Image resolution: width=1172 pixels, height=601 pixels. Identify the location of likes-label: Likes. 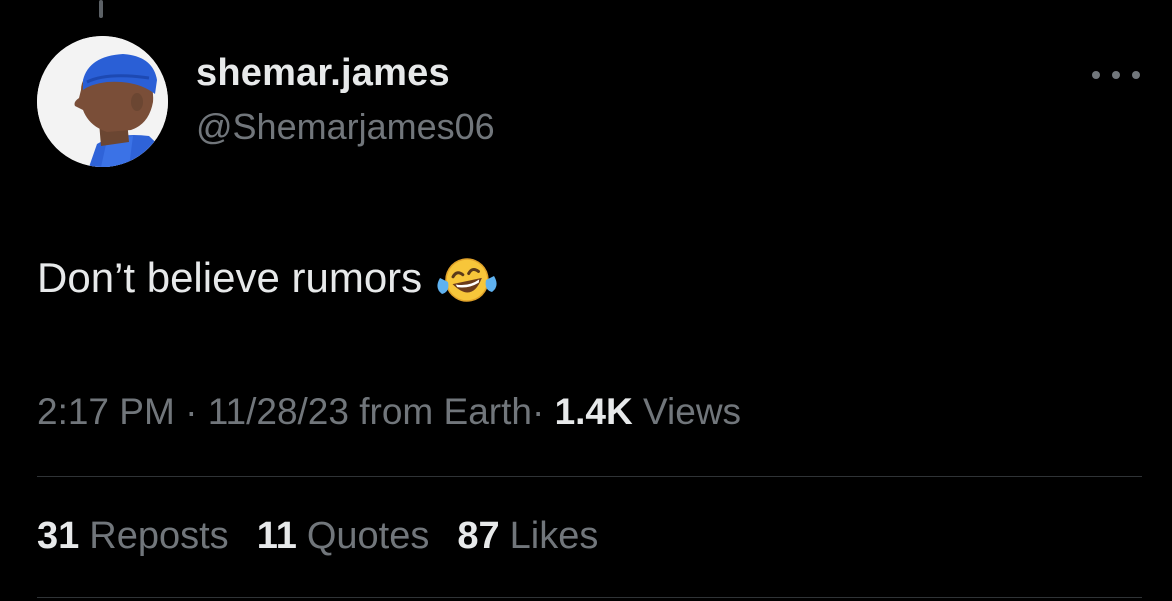
(554, 536).